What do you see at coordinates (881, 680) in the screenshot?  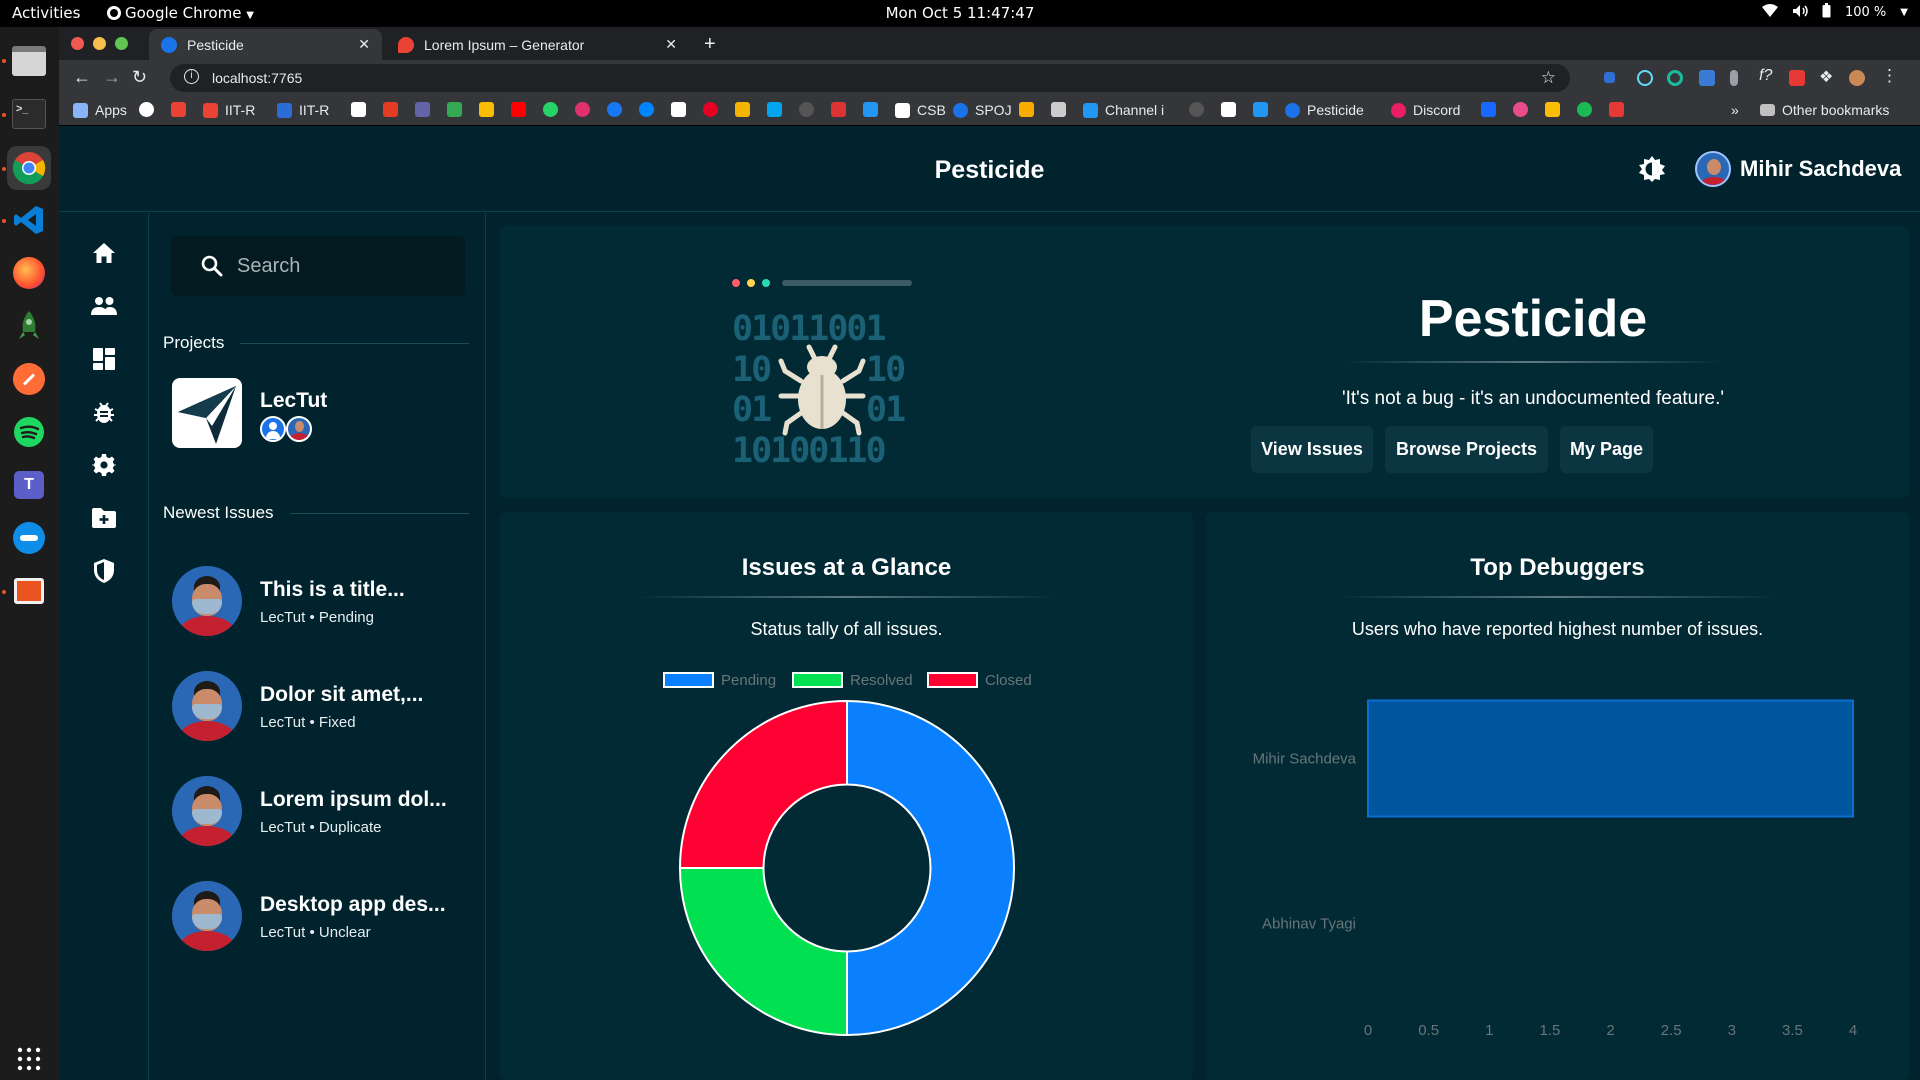 I see `legend-label: Resolved` at bounding box center [881, 680].